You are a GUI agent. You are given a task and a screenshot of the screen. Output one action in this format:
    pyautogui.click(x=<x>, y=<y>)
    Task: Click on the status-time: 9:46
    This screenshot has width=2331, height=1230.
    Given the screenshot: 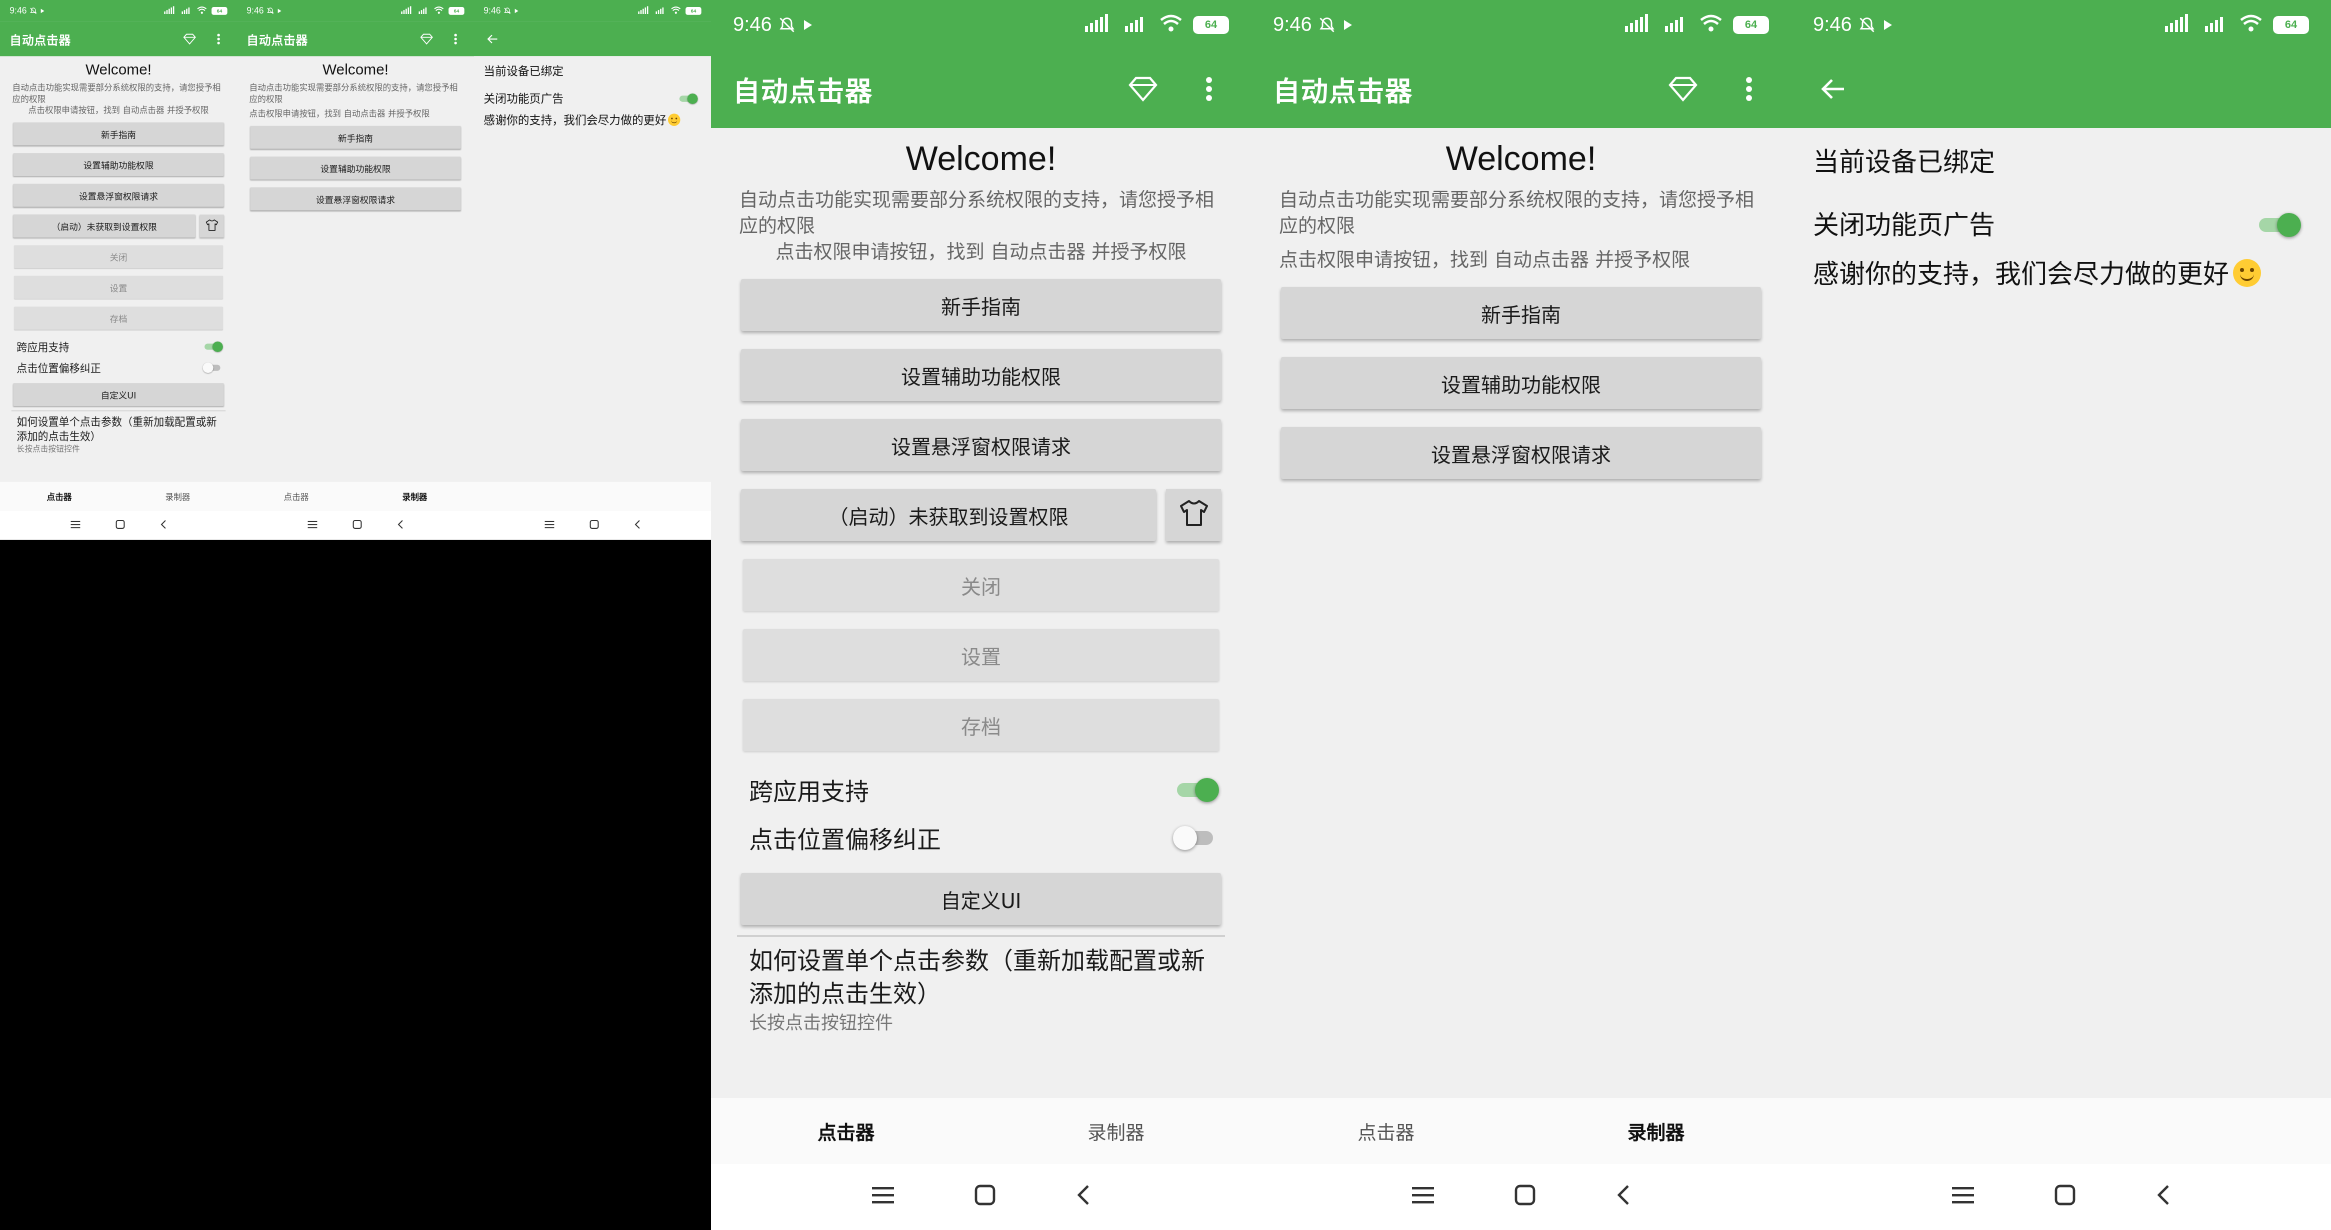 What is the action you would take?
    pyautogui.click(x=1832, y=24)
    